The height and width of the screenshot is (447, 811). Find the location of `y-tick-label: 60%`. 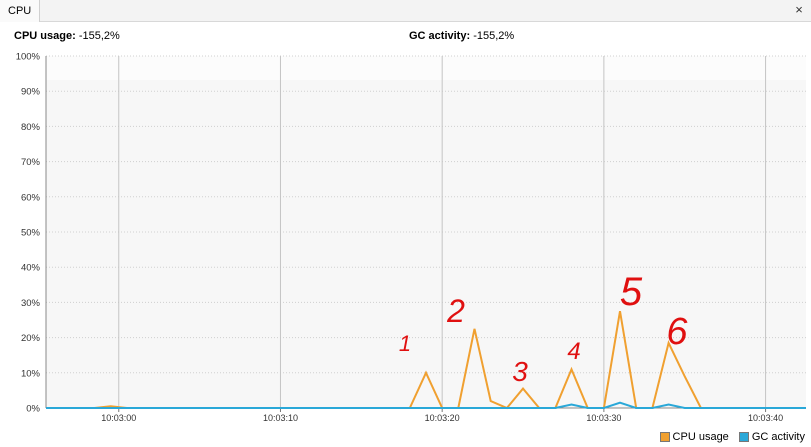

y-tick-label: 60% is located at coordinates (31, 197).